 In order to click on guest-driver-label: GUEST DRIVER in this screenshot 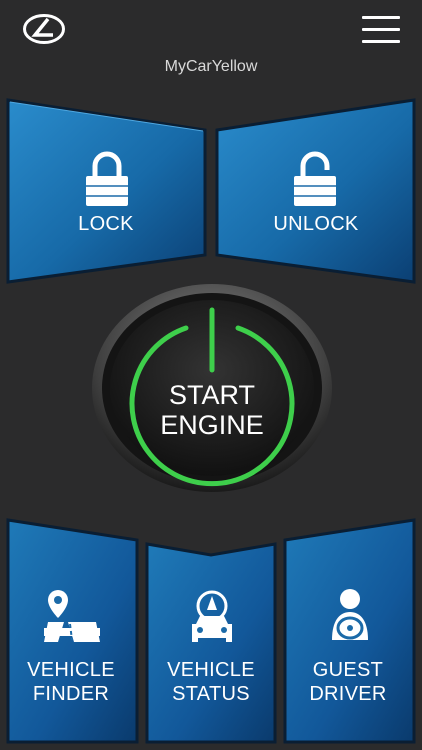, I will do `click(348, 682)`.